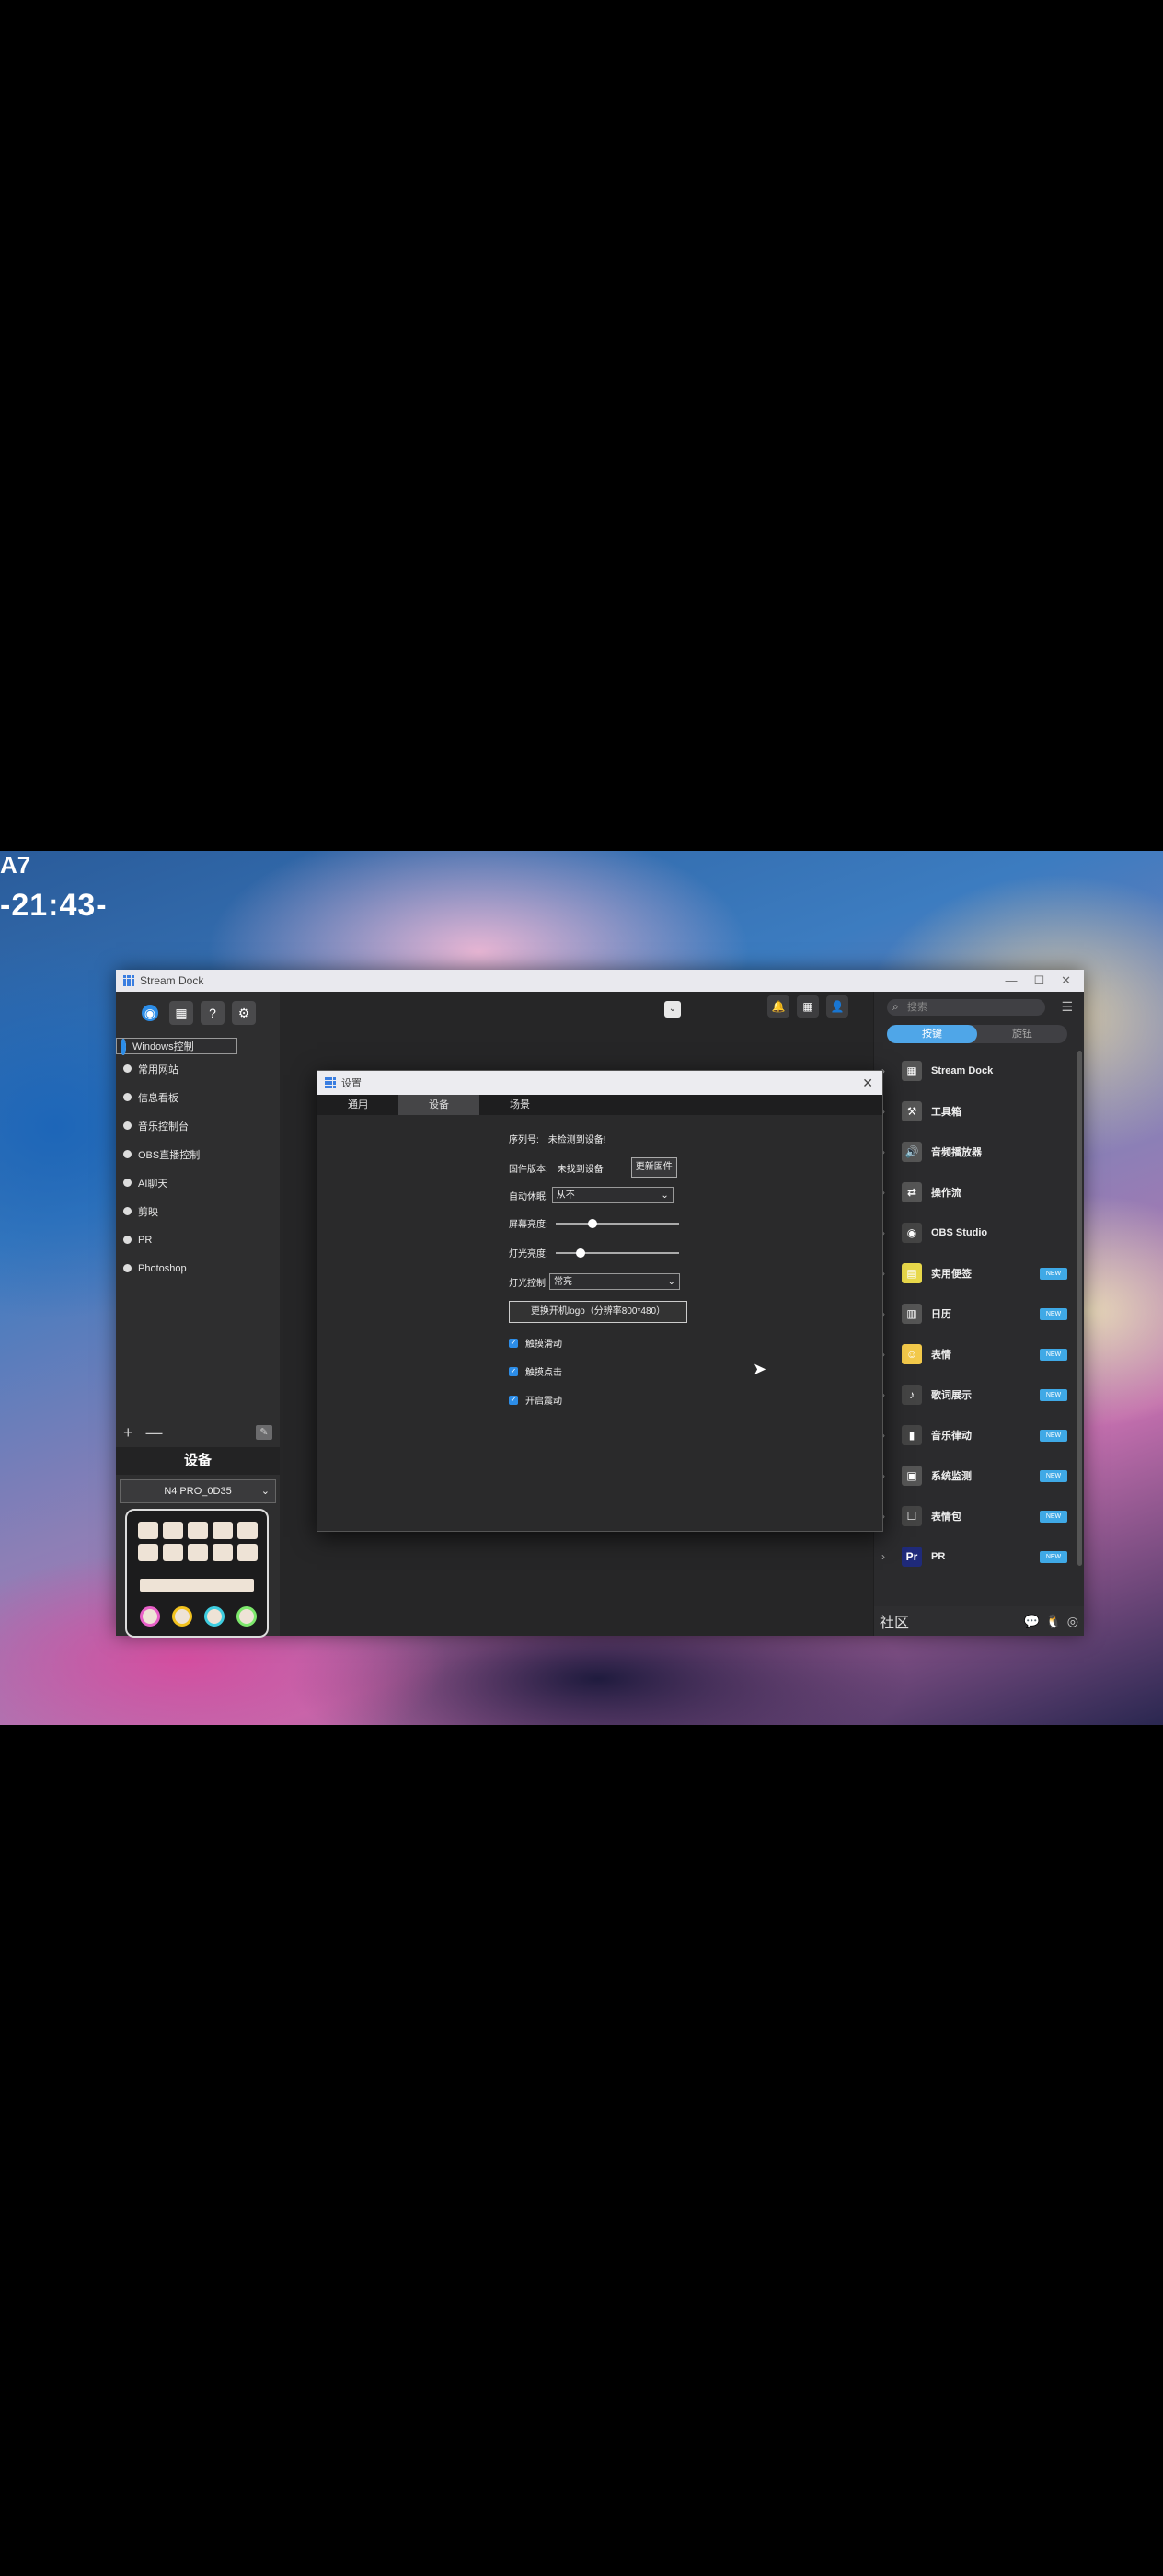 The height and width of the screenshot is (2576, 1163). What do you see at coordinates (975, 1435) in the screenshot?
I see `plugin-item: › ▮ 音乐律动 NEW` at bounding box center [975, 1435].